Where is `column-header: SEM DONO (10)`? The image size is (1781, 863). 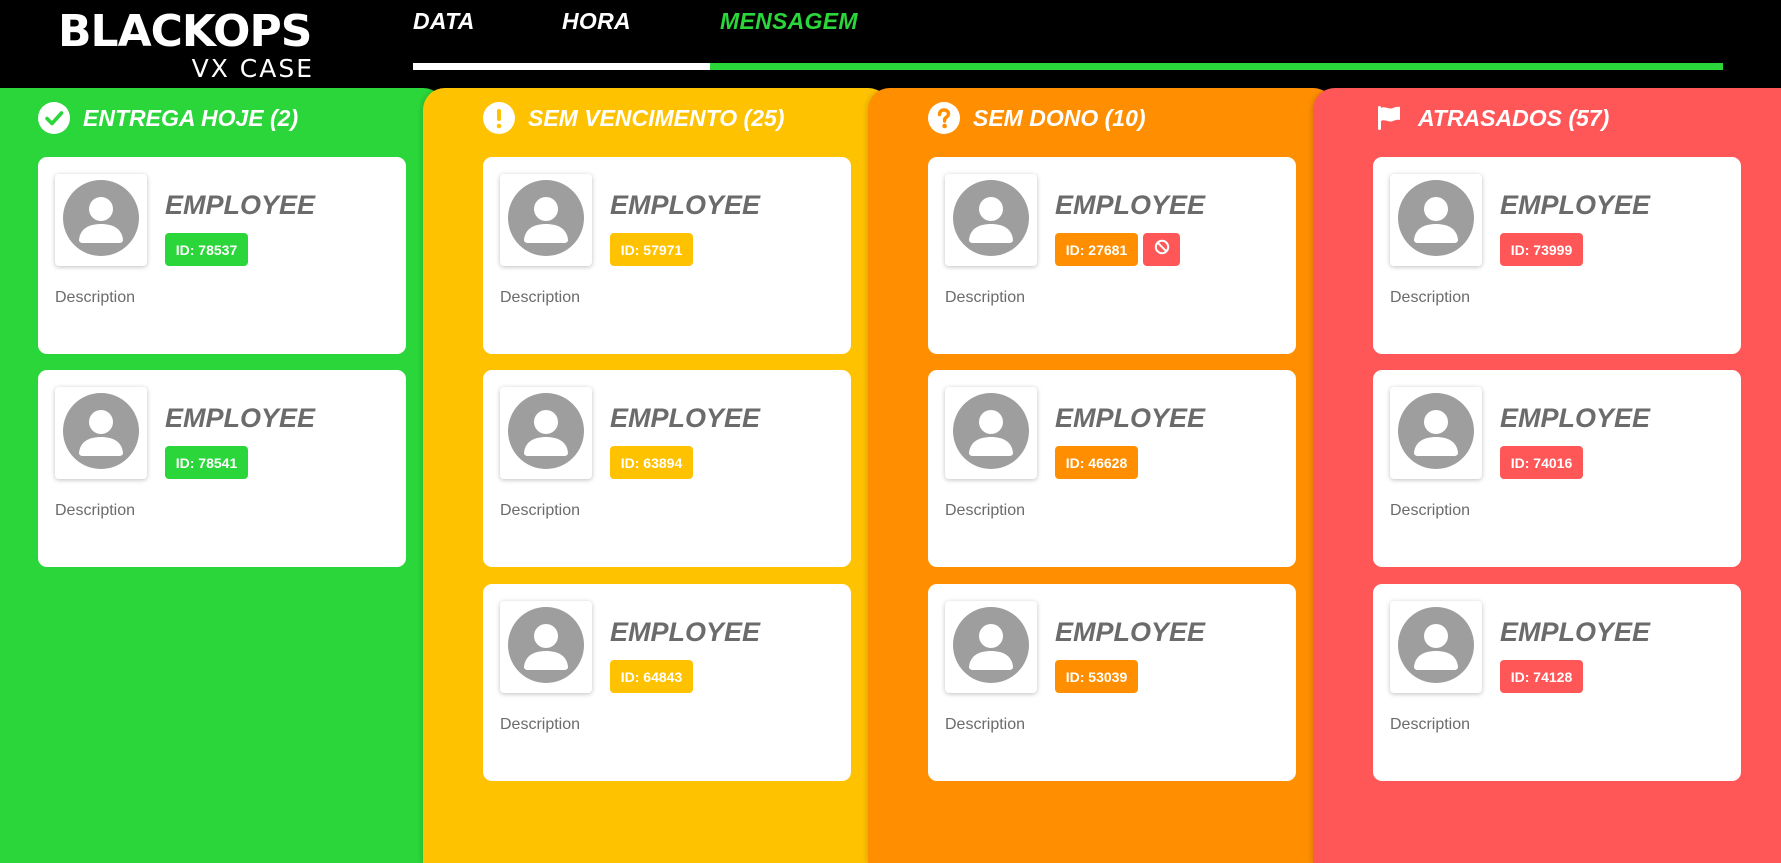 column-header: SEM DONO (10) is located at coordinates (1037, 118).